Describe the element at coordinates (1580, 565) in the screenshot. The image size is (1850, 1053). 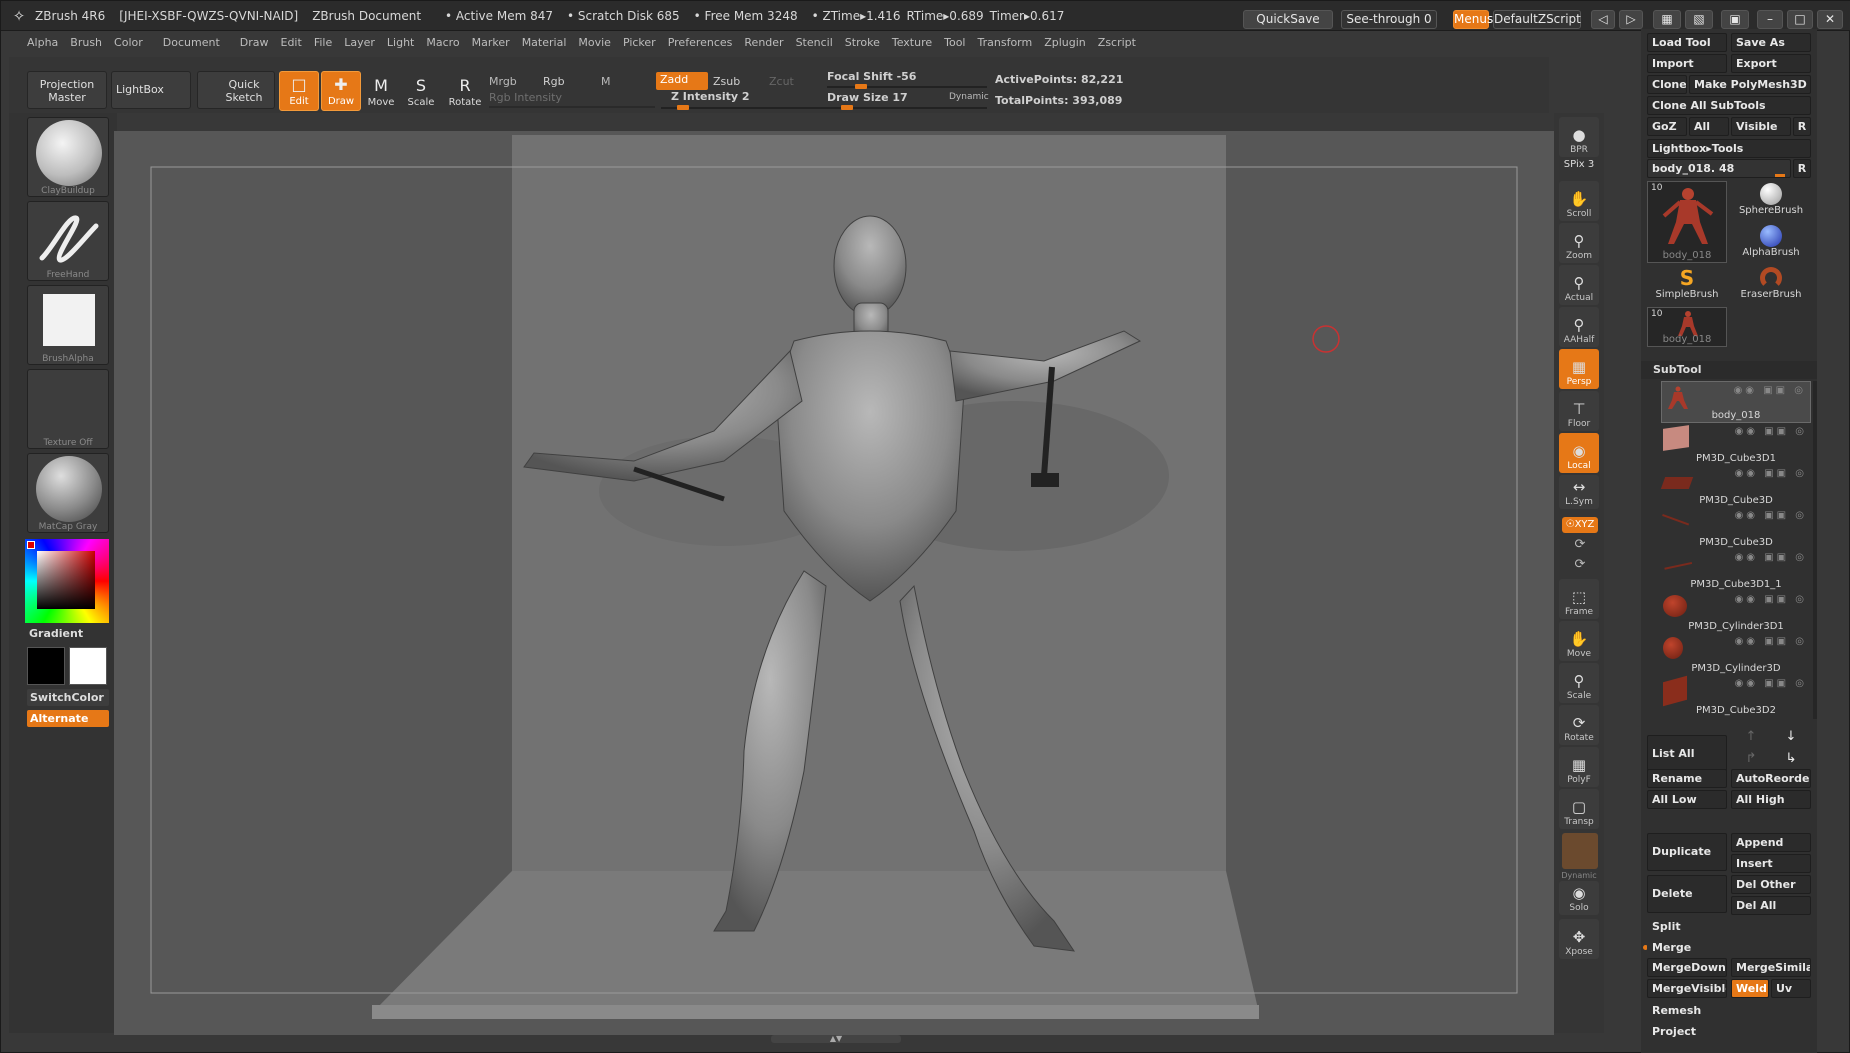
I see `rotate-z-icon: ⟳` at that location.